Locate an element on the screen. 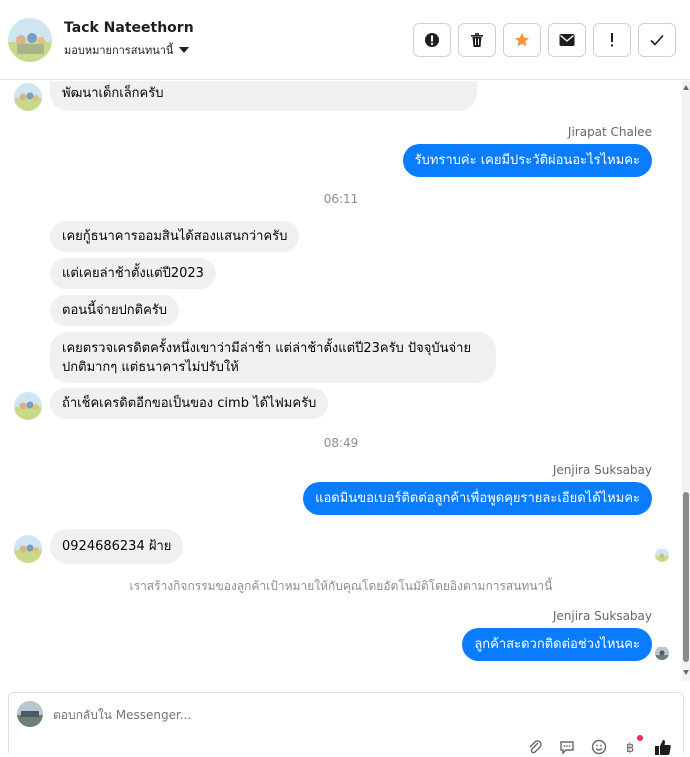 This screenshot has height=757, width=690. message-bubble-outgoing: รับทราบค่ะ เคยมีประวัติผ่อนอะไรไหมคะ is located at coordinates (527, 160).